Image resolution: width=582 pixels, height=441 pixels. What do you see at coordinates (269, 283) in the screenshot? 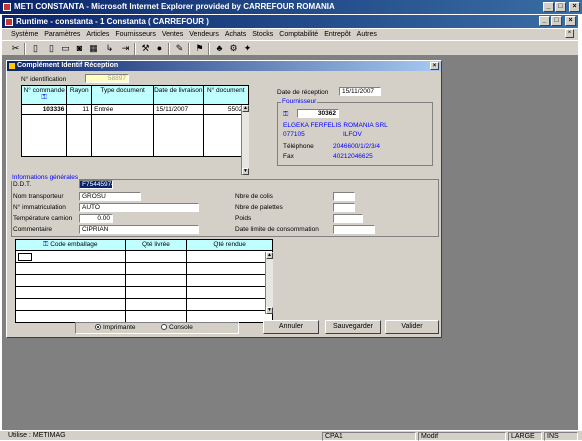
I see `packaging-scrollbar: ▲ ▼` at bounding box center [269, 283].